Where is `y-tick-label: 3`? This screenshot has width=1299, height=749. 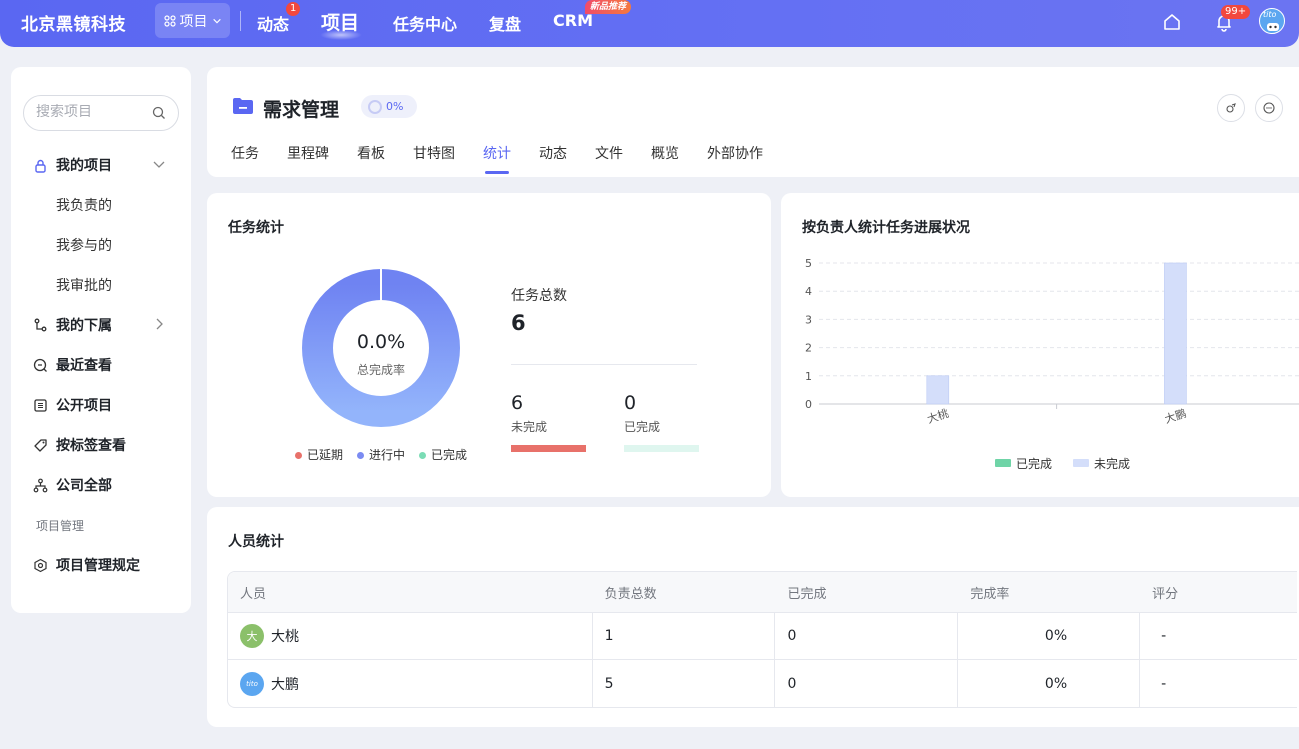
y-tick-label: 3 is located at coordinates (808, 319).